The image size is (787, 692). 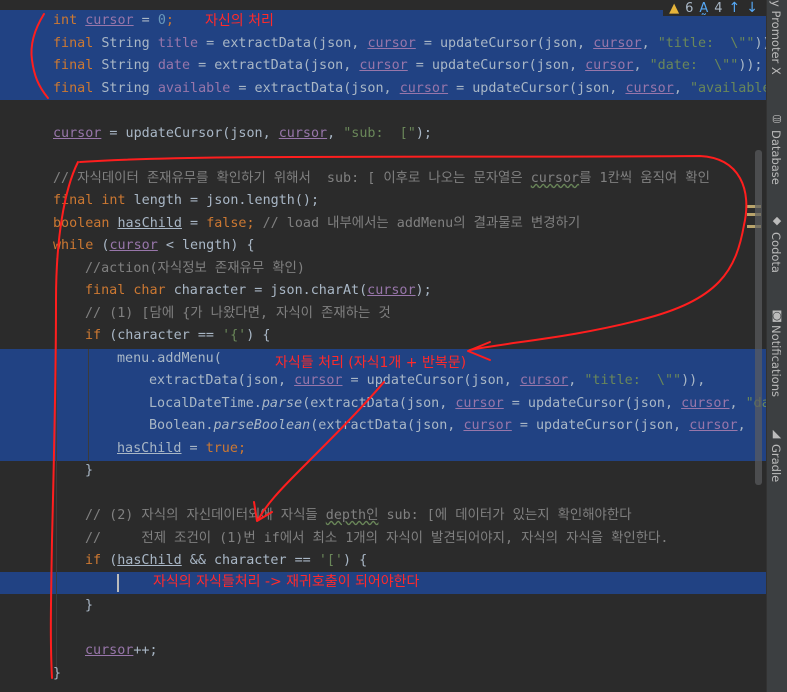 I want to click on notifications-tool-tab: Notifications, so click(x=776, y=361).